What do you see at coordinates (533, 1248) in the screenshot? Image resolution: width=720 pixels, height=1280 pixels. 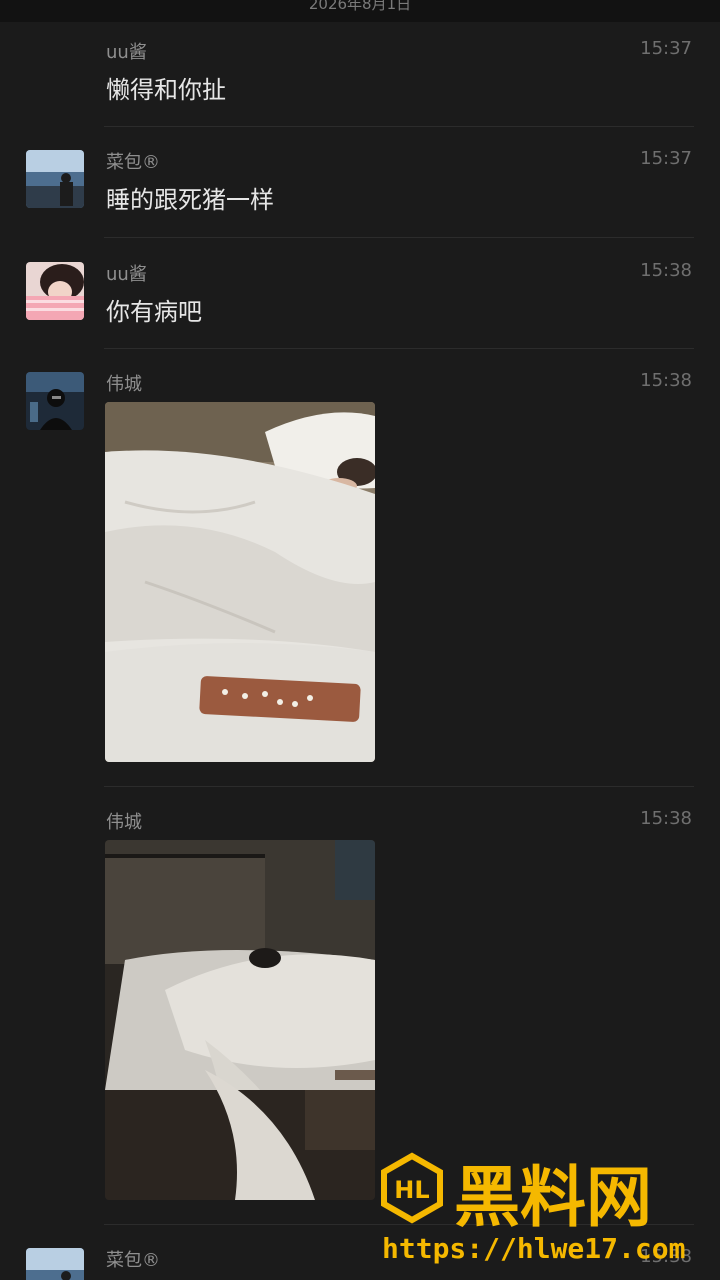 I see `watermark-url: https://hlwe17.com` at bounding box center [533, 1248].